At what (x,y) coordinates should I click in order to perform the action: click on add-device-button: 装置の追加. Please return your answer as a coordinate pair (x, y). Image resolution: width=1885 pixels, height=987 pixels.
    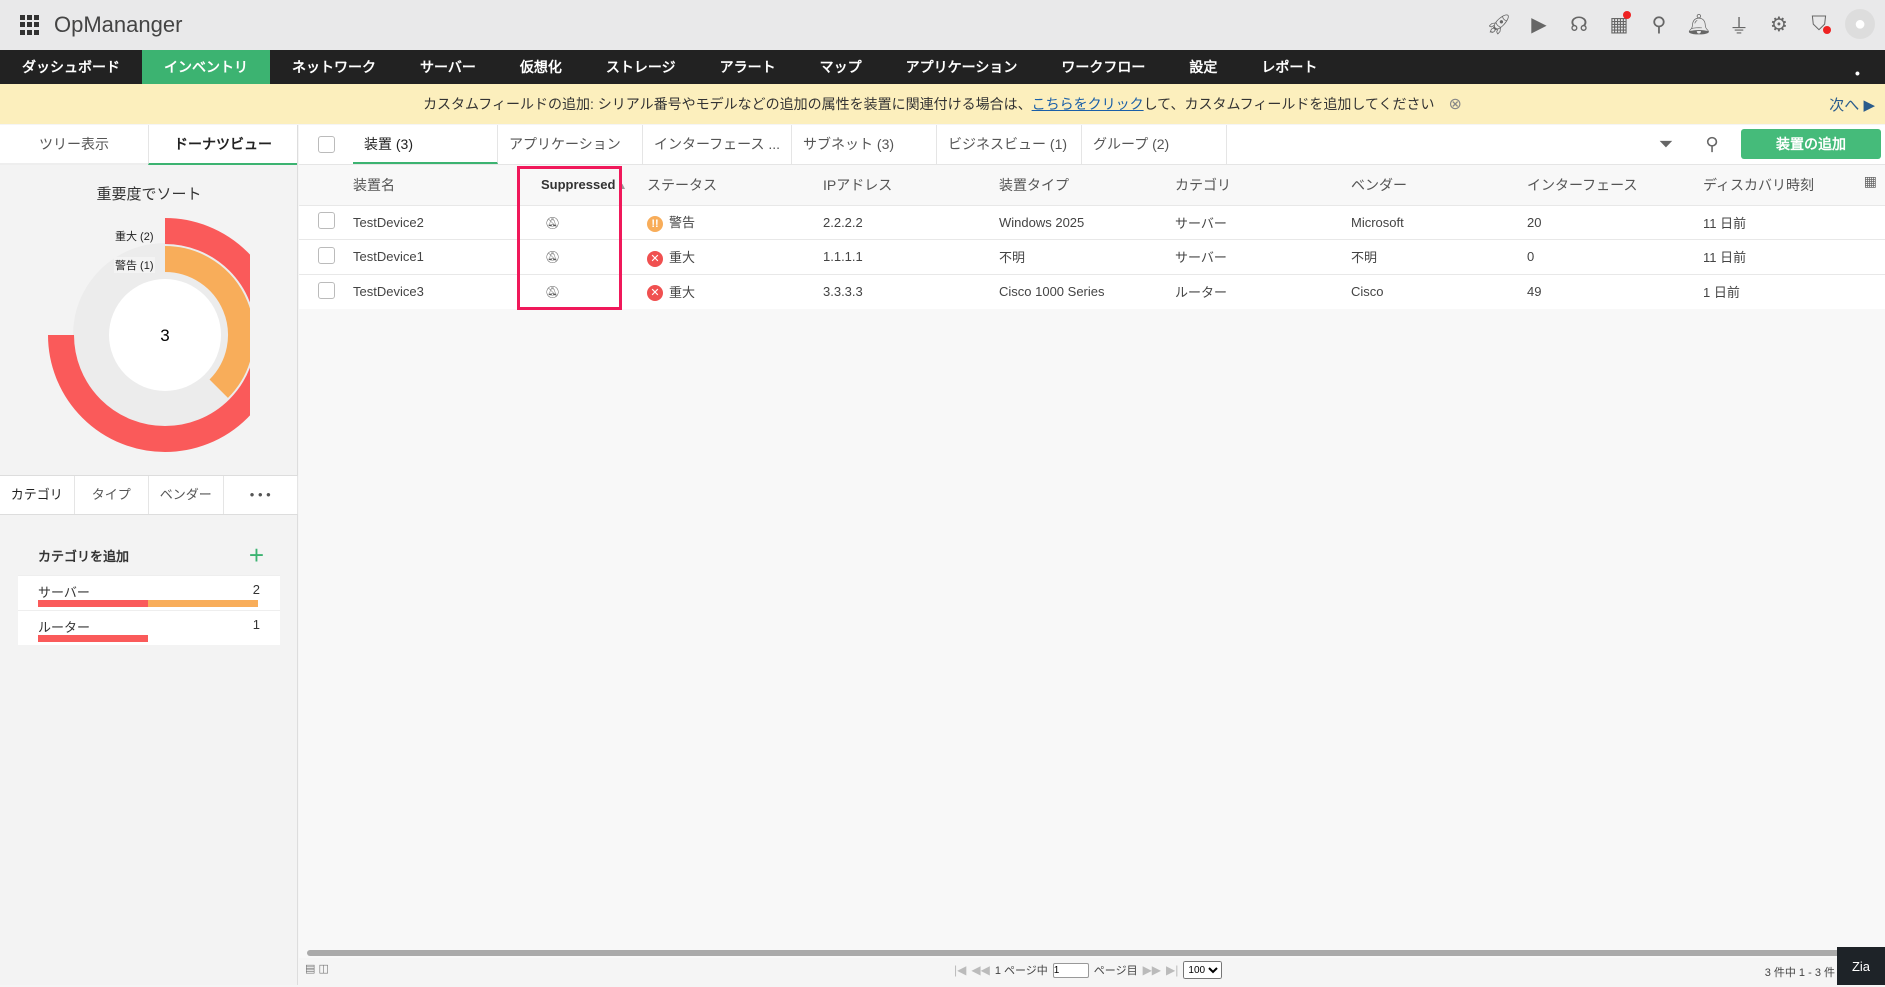
    Looking at the image, I should click on (1811, 144).